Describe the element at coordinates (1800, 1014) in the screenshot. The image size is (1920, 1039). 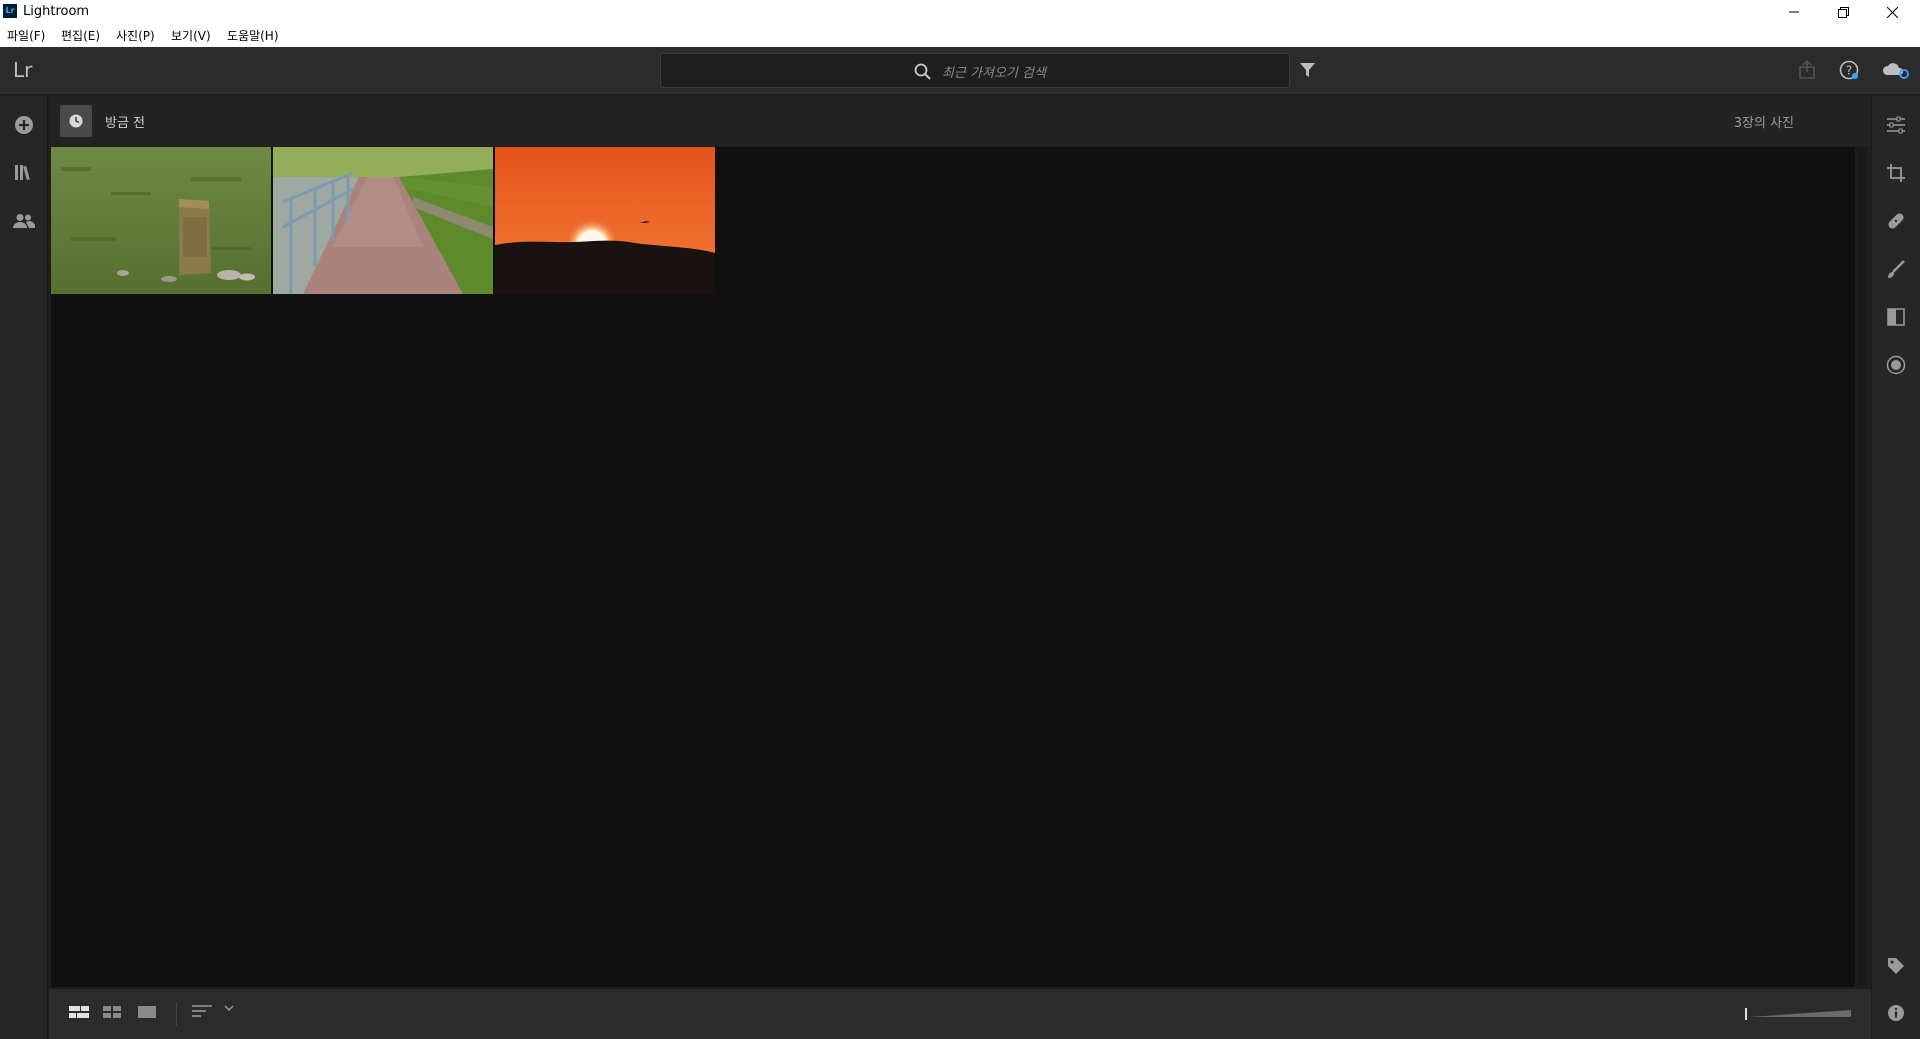
I see `thumbnail-size-slider` at that location.